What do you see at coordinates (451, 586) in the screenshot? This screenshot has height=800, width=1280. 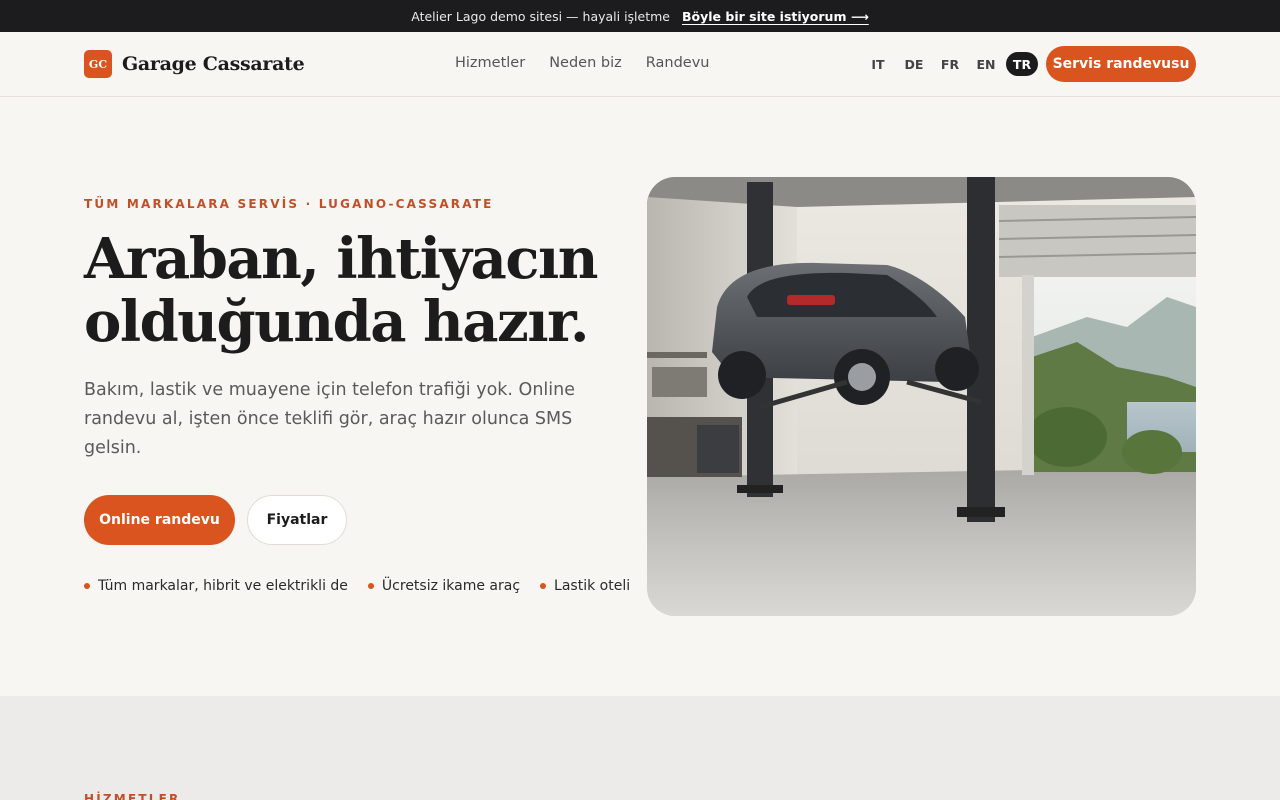 I see `feature-label: Ücretsiz ikame araç` at bounding box center [451, 586].